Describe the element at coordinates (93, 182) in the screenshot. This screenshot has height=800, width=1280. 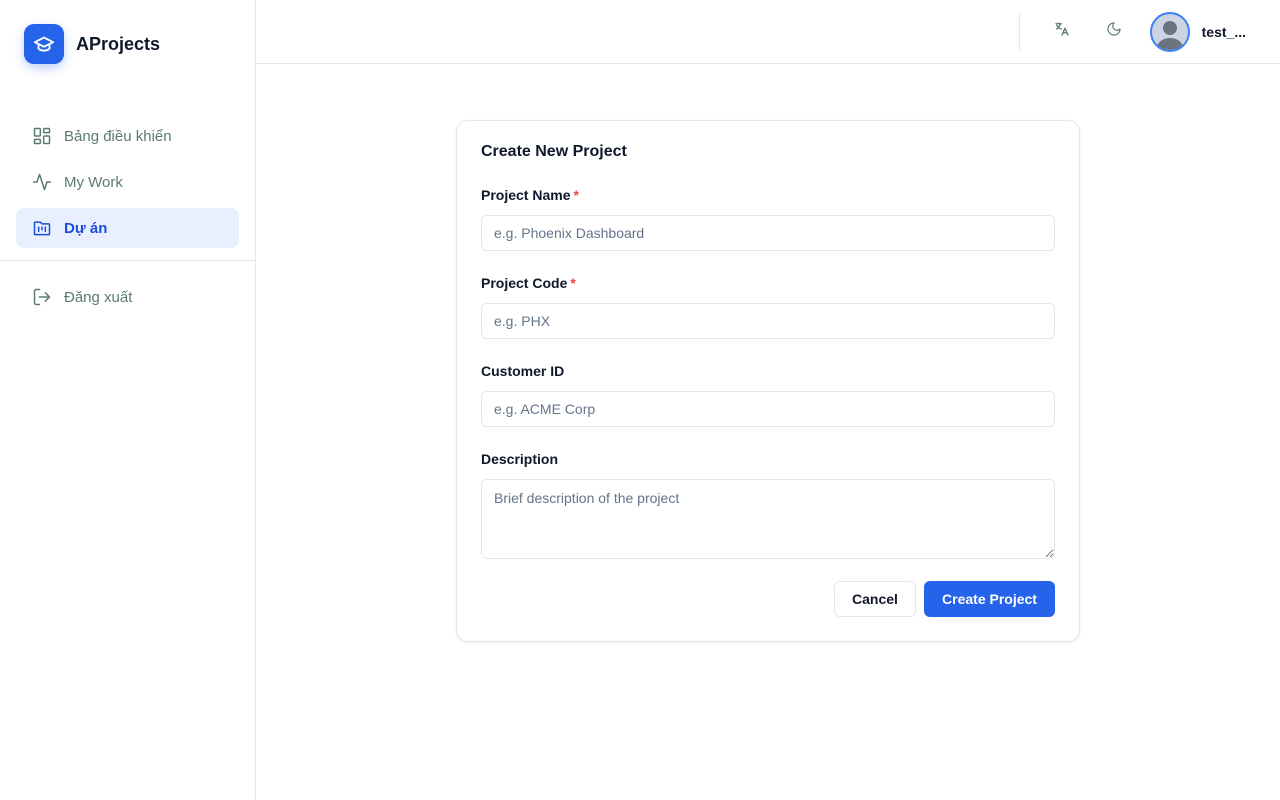
I see `sidebar-item-label: My Work` at that location.